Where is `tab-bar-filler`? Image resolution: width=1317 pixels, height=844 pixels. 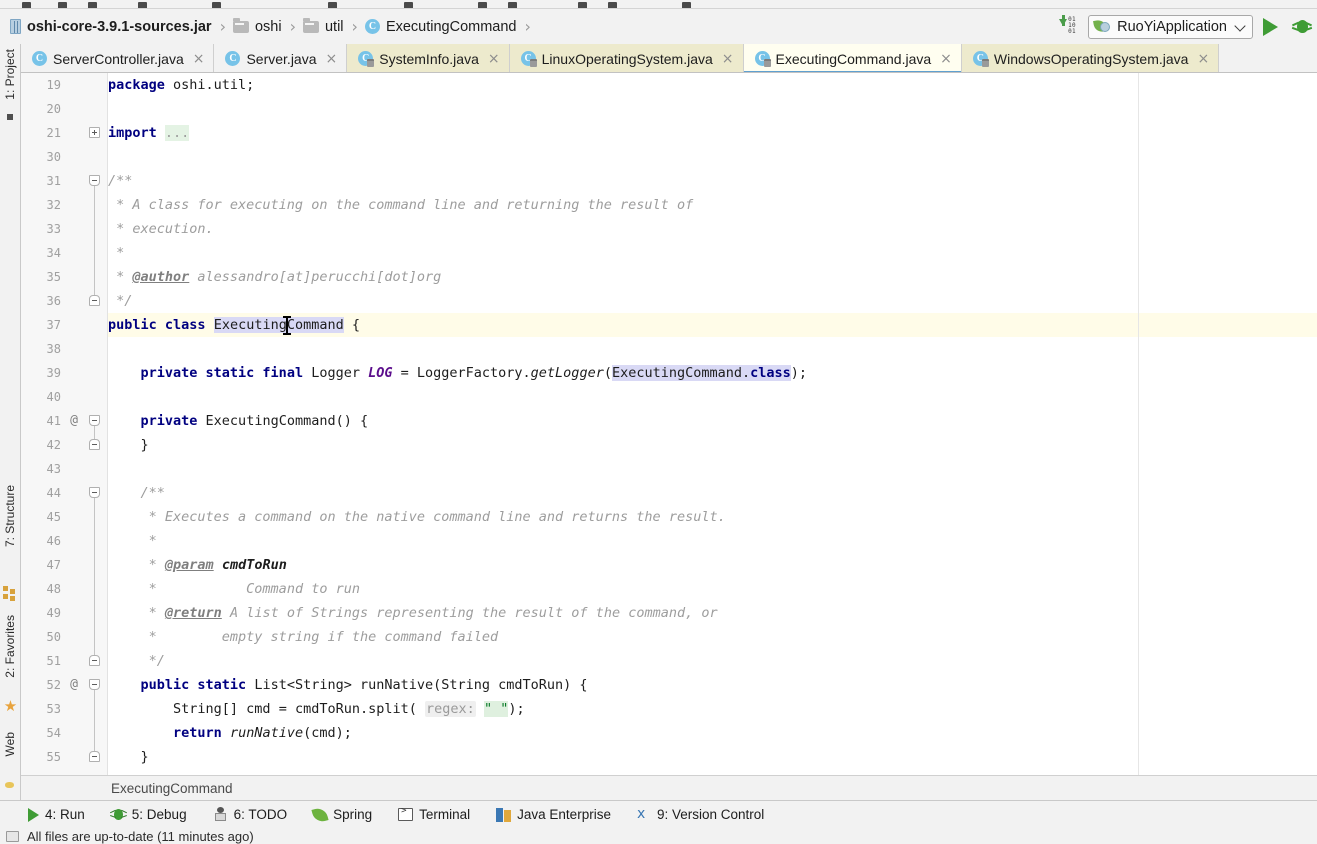 tab-bar-filler is located at coordinates (1268, 58).